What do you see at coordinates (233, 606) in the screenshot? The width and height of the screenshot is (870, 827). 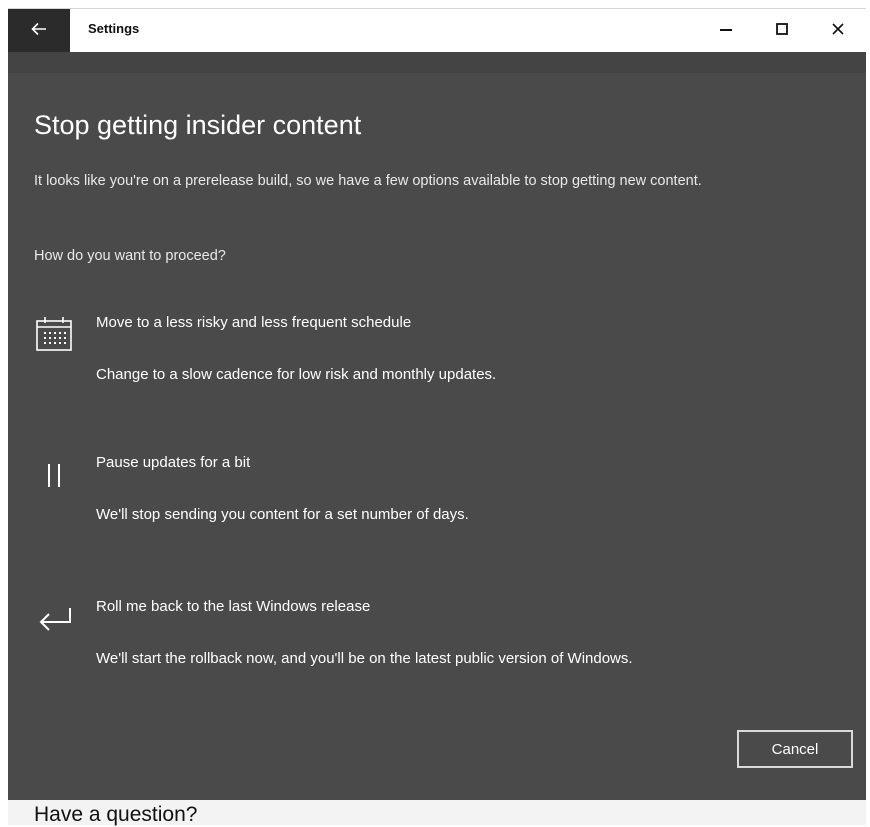 I see `option-title: Roll me back to the last Windows release` at bounding box center [233, 606].